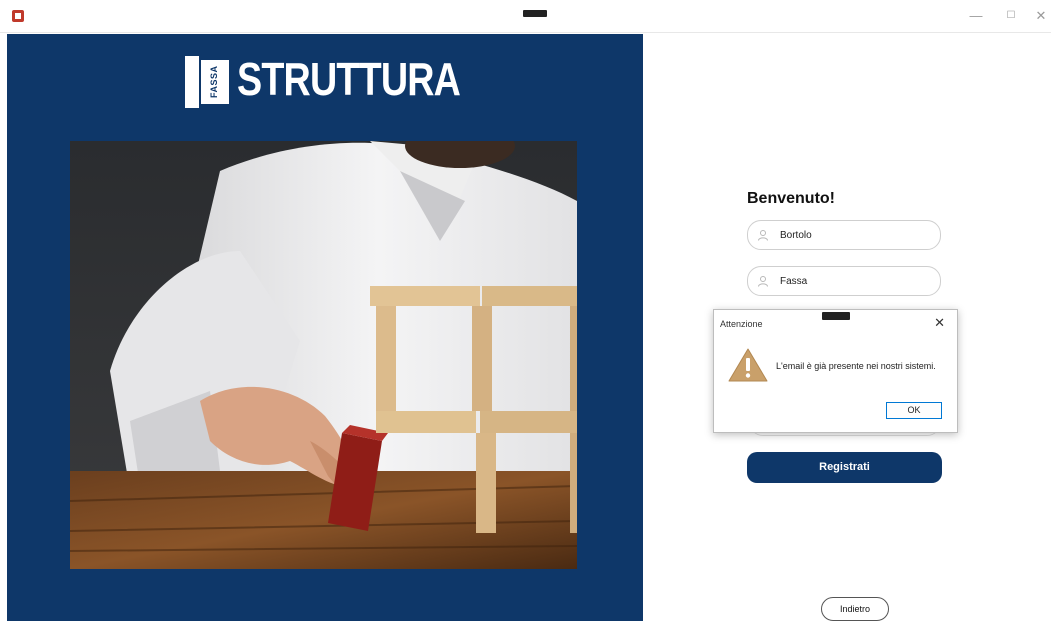 The width and height of the screenshot is (1051, 621). What do you see at coordinates (1040, 16) in the screenshot?
I see `close-window-button: ✕` at bounding box center [1040, 16].